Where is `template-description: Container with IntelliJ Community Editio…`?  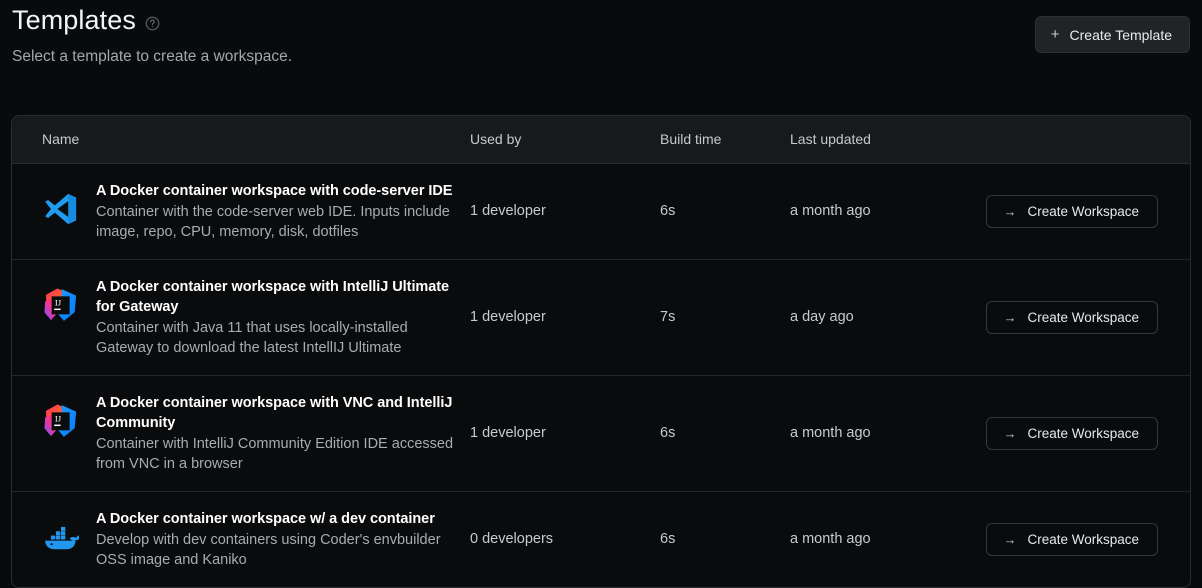
template-description: Container with IntelliJ Community Editio… is located at coordinates (275, 453).